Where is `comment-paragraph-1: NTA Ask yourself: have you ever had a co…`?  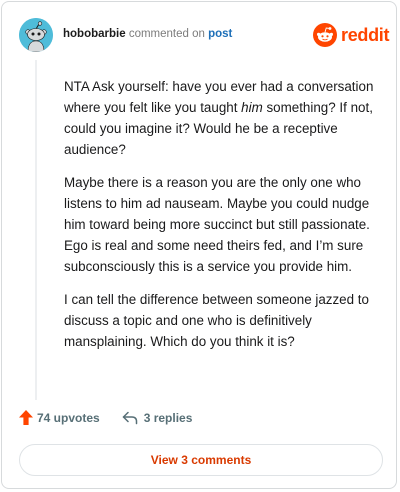 comment-paragraph-1: NTA Ask yourself: have you ever had a co… is located at coordinates (219, 118).